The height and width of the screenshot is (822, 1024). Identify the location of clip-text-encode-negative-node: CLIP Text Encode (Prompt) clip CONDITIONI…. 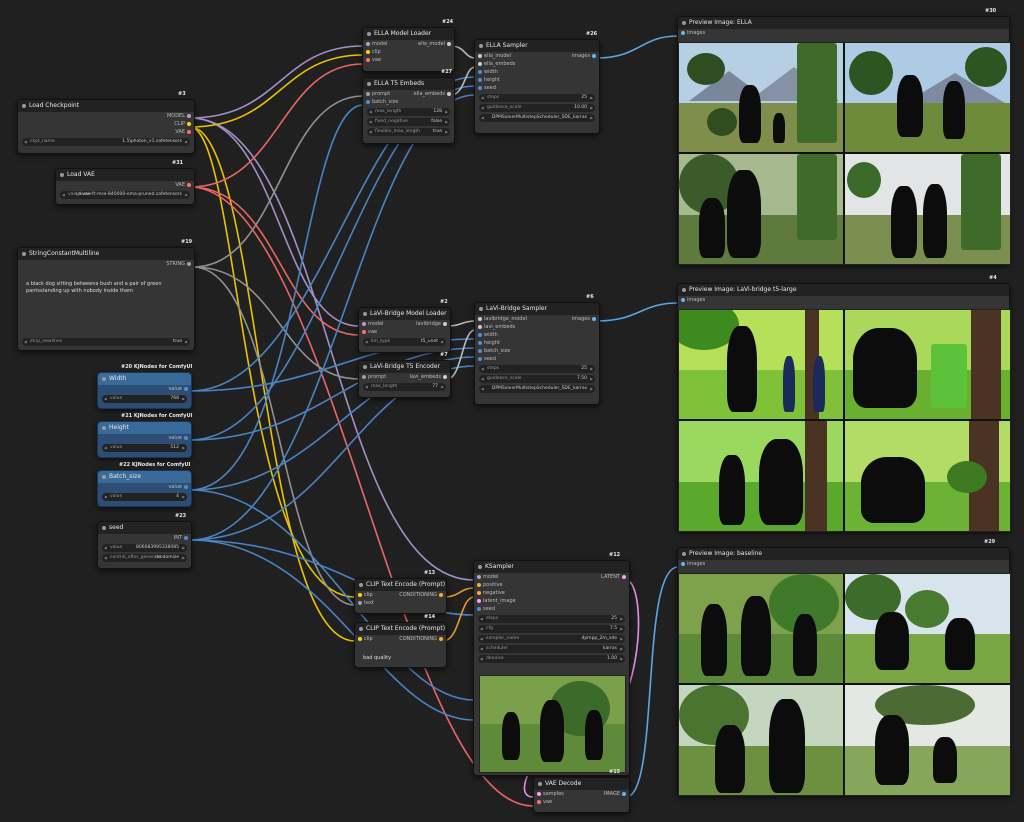
(400, 645).